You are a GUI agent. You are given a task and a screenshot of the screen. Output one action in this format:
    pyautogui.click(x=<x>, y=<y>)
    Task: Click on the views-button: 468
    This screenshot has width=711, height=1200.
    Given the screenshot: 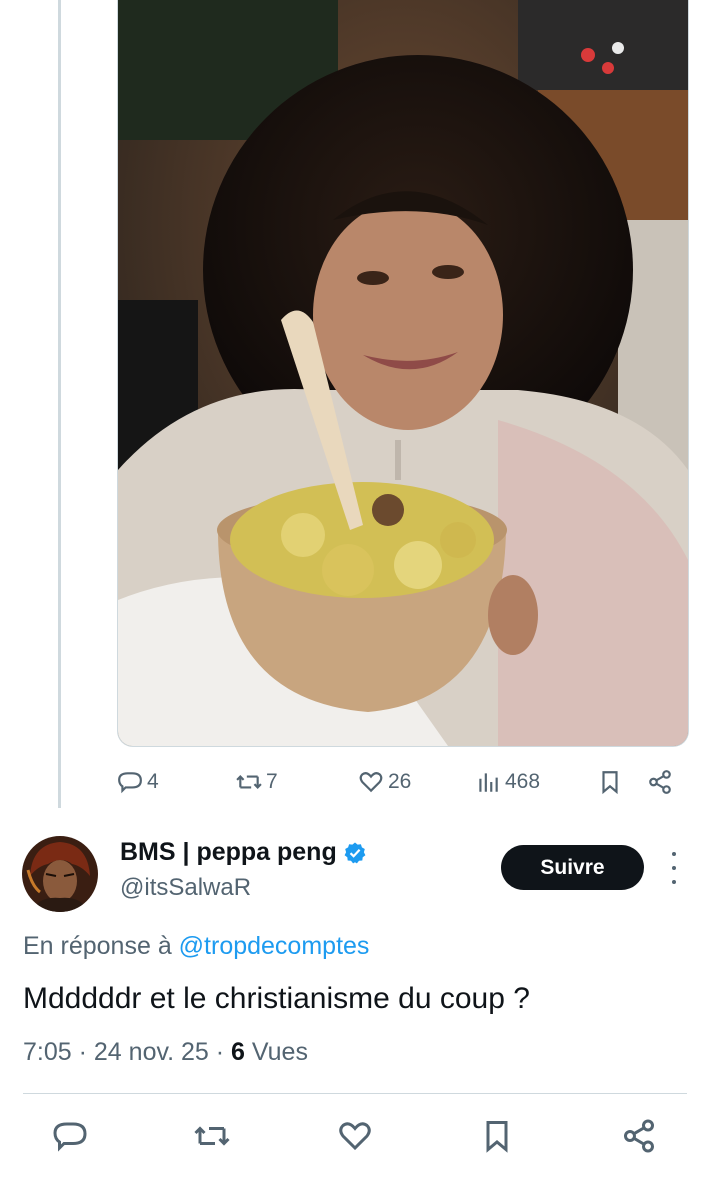 What is the action you would take?
    pyautogui.click(x=507, y=782)
    